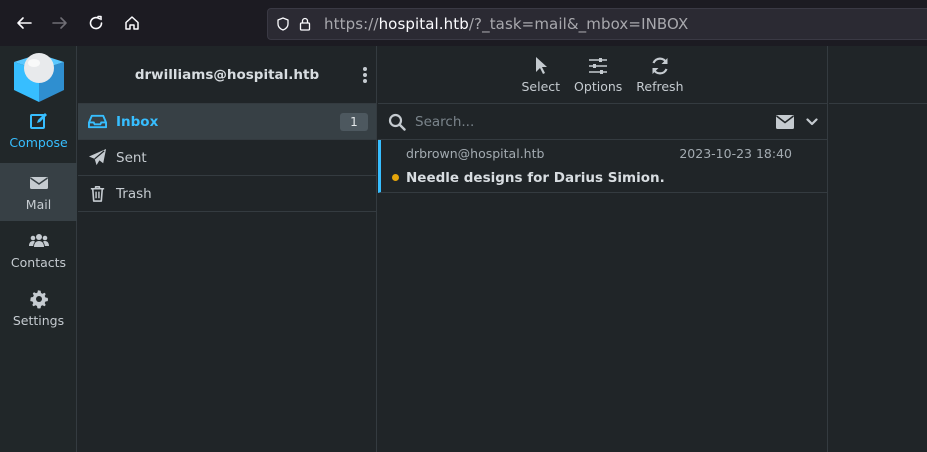 The height and width of the screenshot is (452, 927). Describe the element at coordinates (137, 121) in the screenshot. I see `folder-inbox-label: Inbox` at that location.